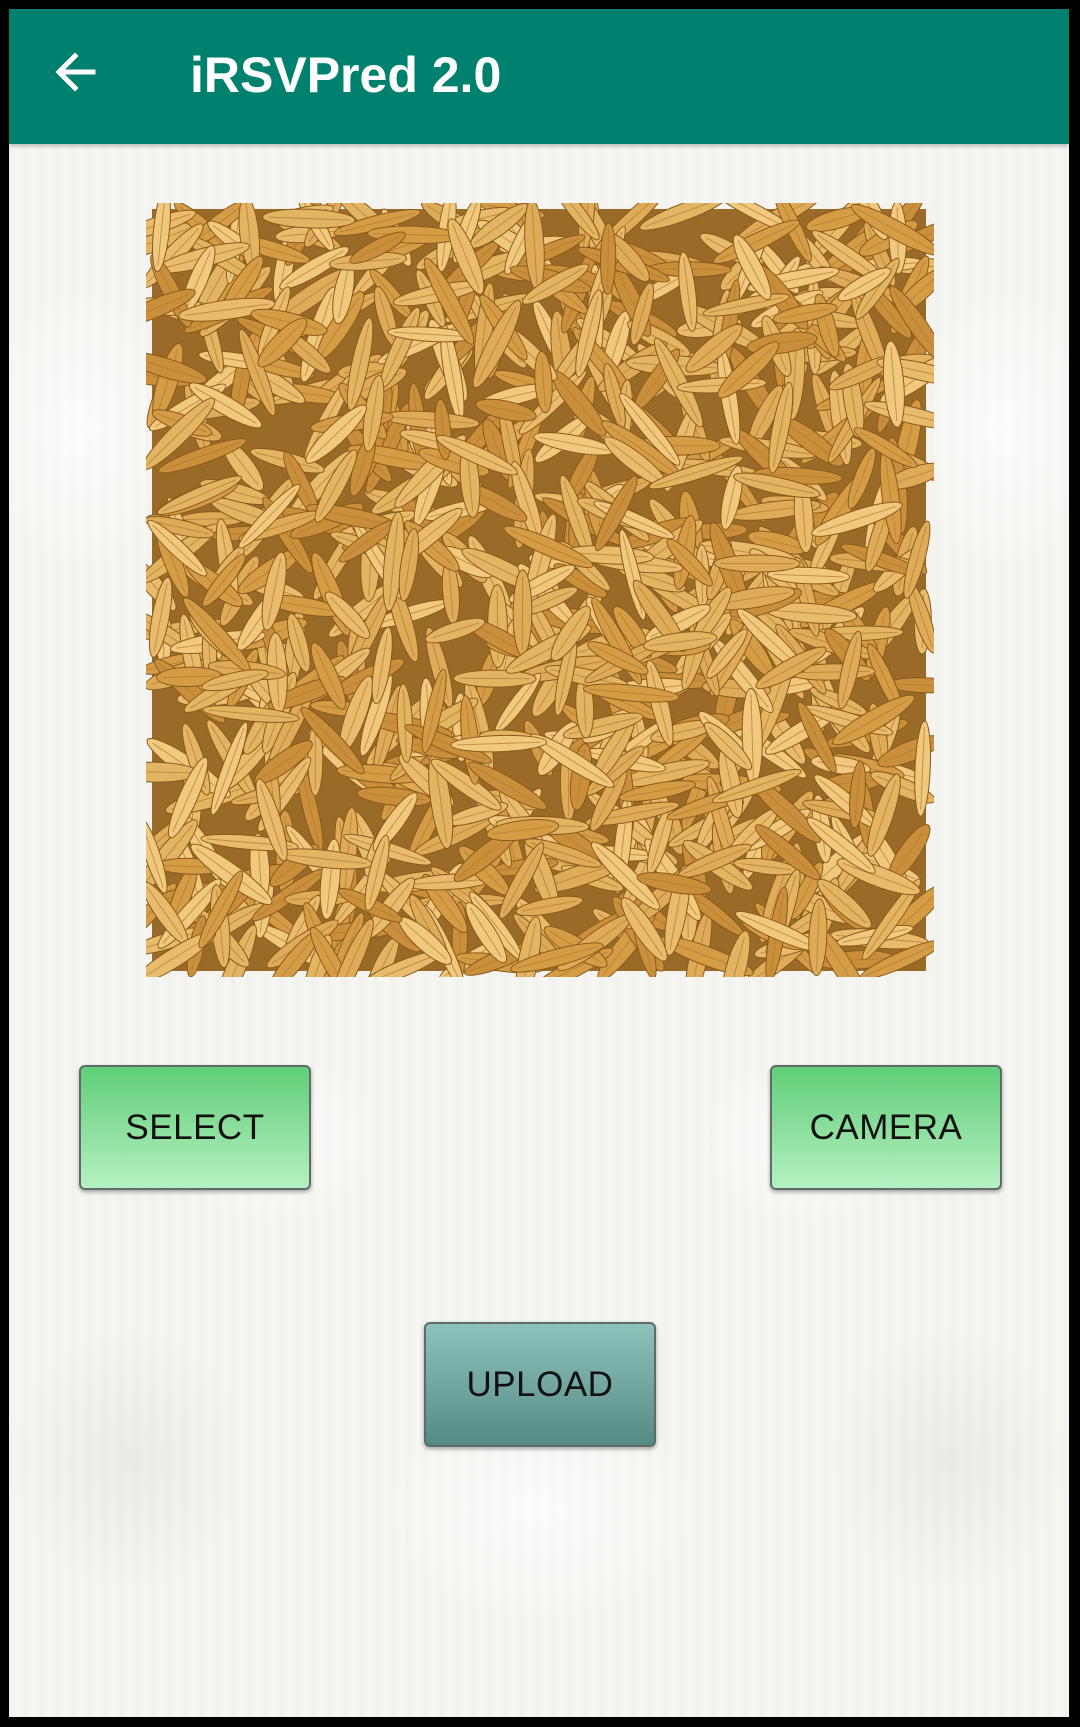 This screenshot has width=1080, height=1727. I want to click on upload-button: UPLOAD, so click(540, 1384).